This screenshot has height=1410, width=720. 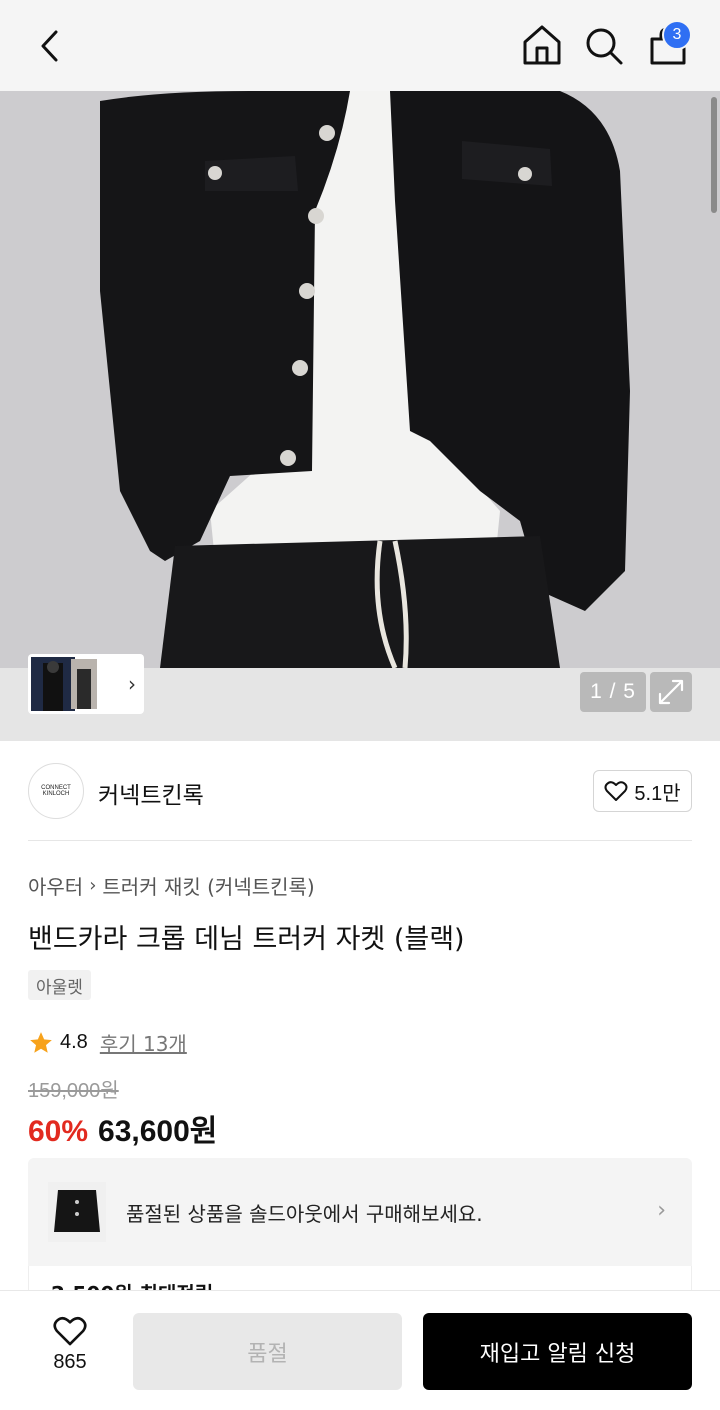 What do you see at coordinates (304, 1214) in the screenshot?
I see `banner-text: 품절된 상품을 솔드아웃에서 구매해보세요.` at bounding box center [304, 1214].